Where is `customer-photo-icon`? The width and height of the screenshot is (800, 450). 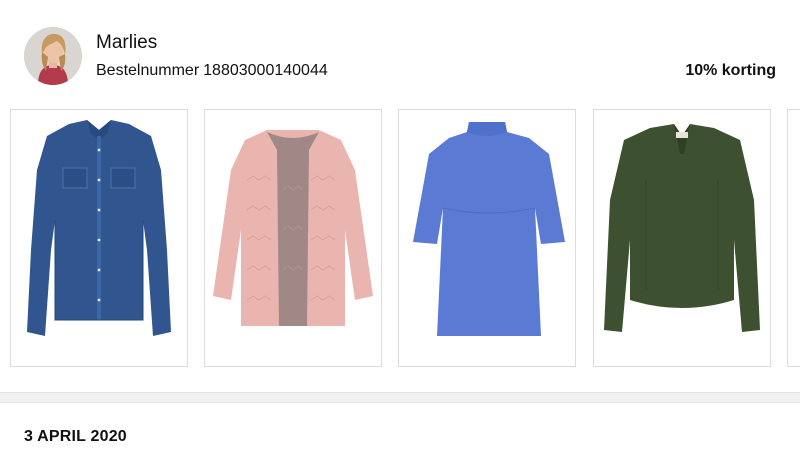
customer-photo-icon is located at coordinates (53, 56).